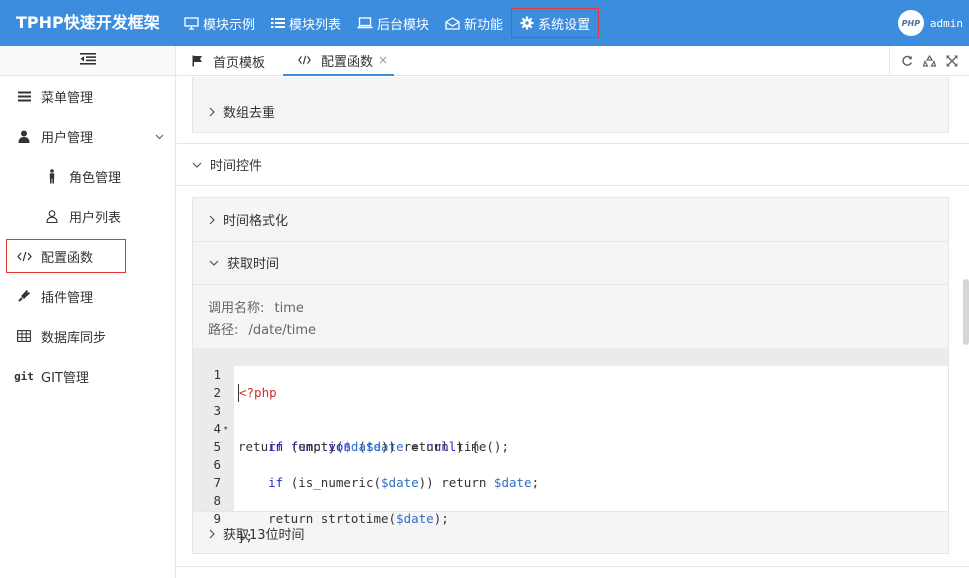 This screenshot has height=578, width=969. What do you see at coordinates (573, 164) in the screenshot?
I see `section-time-controls: 时间控件` at bounding box center [573, 164].